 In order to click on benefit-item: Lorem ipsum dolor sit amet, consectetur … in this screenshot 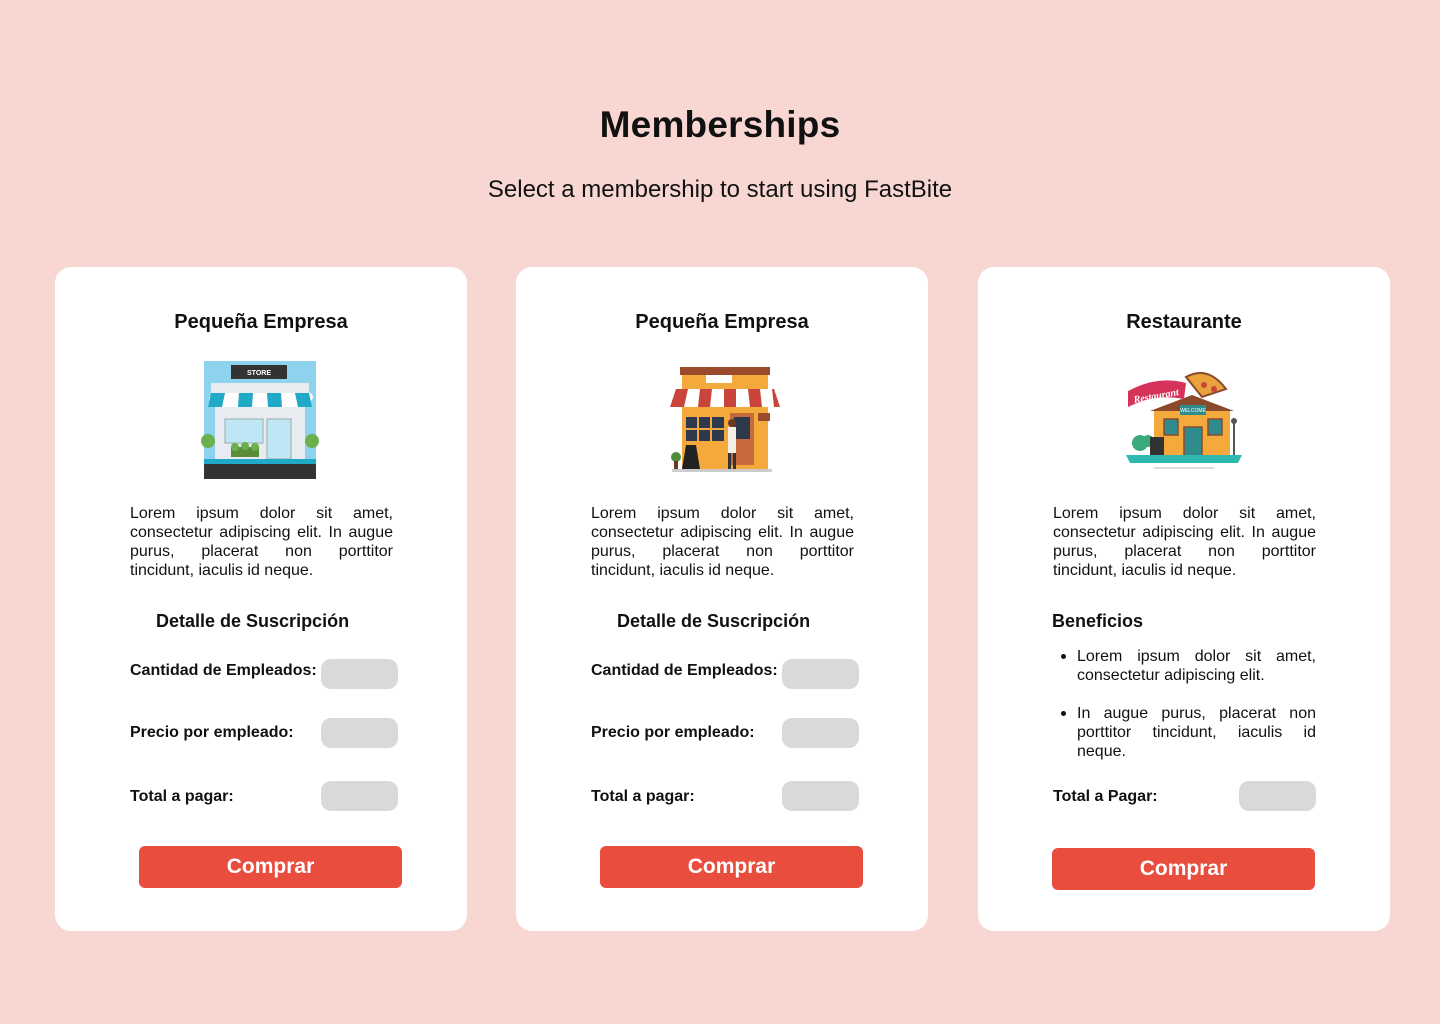, I will do `click(1184, 666)`.